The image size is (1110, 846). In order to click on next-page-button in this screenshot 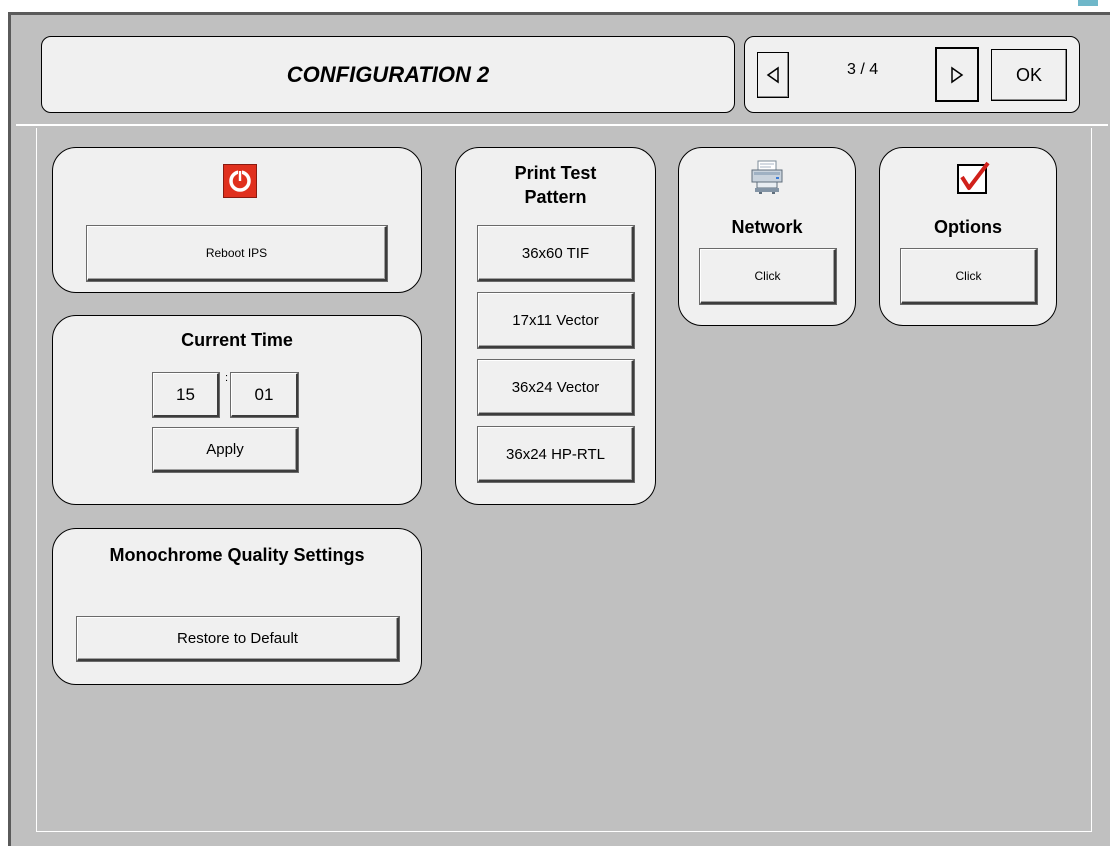, I will do `click(957, 74)`.